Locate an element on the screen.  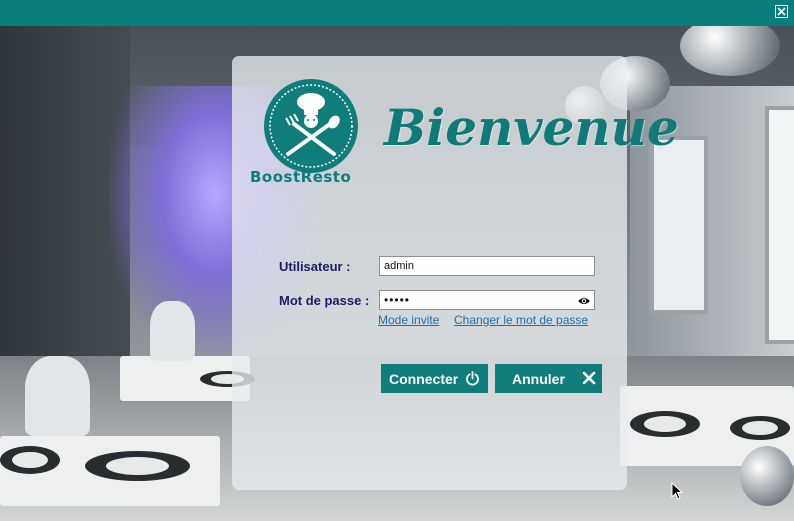
cancel-button: Annuler is located at coordinates (548, 378).